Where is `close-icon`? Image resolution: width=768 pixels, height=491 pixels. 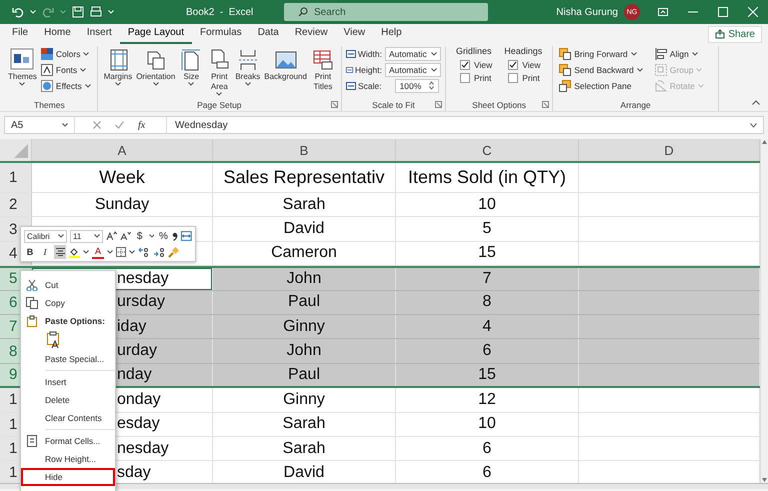 close-icon is located at coordinates (753, 12).